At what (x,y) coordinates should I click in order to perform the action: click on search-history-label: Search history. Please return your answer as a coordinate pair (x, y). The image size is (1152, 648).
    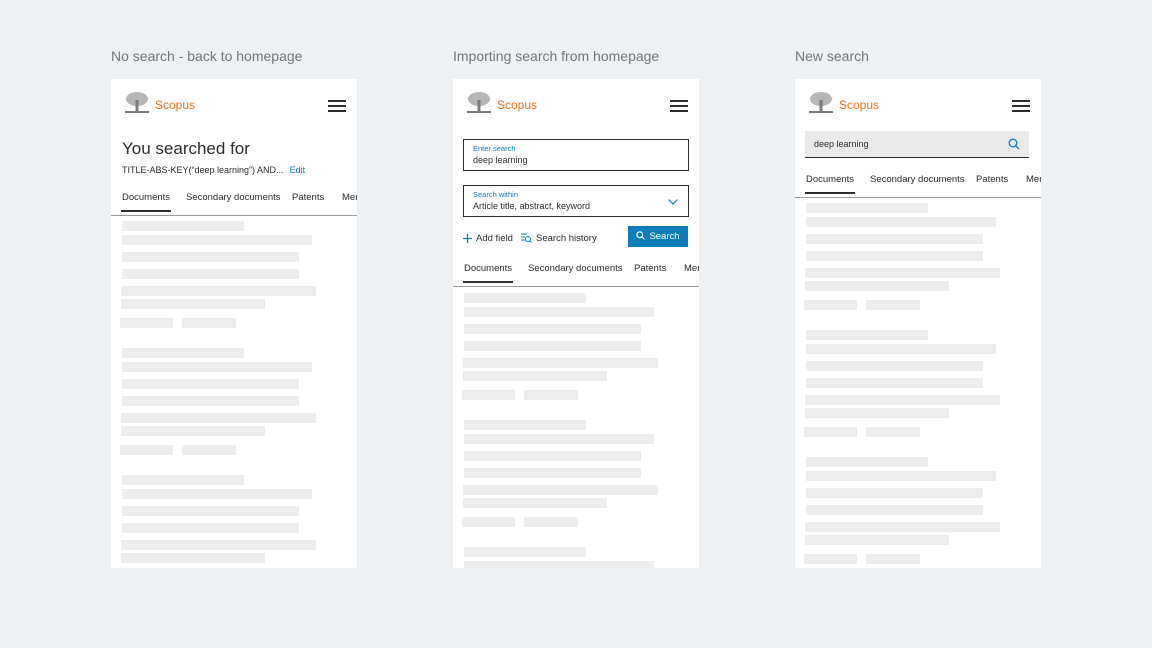
    Looking at the image, I should click on (566, 238).